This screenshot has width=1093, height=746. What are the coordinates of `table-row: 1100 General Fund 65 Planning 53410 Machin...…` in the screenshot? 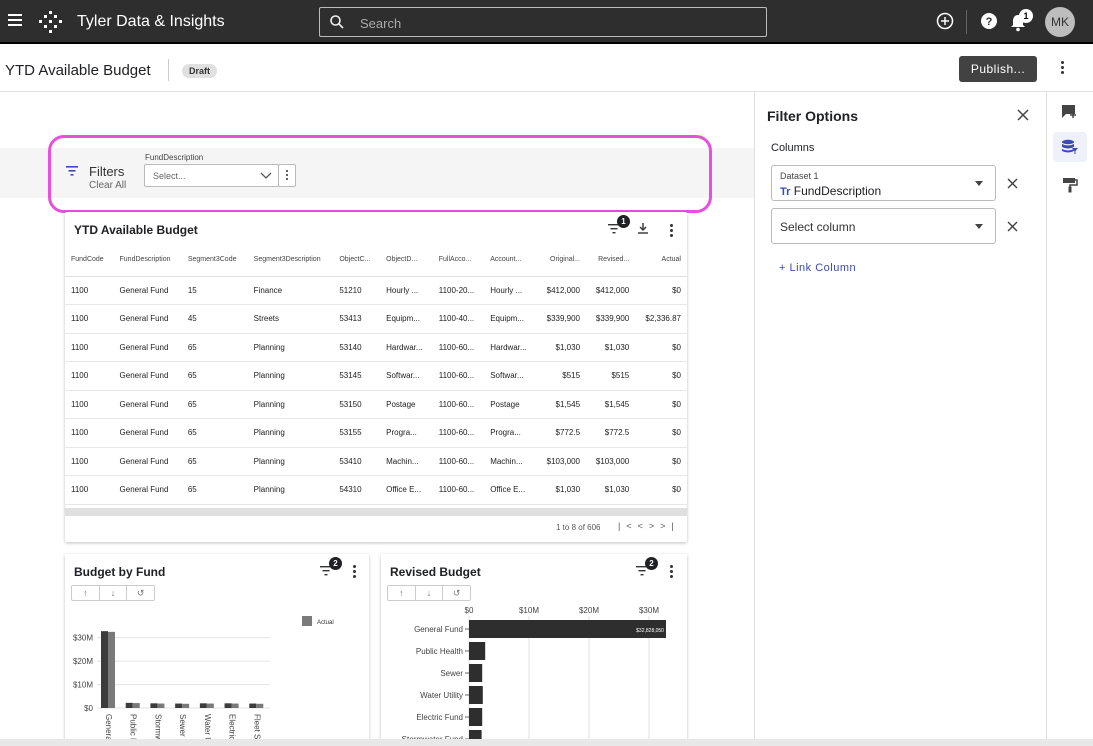 It's located at (376, 461).